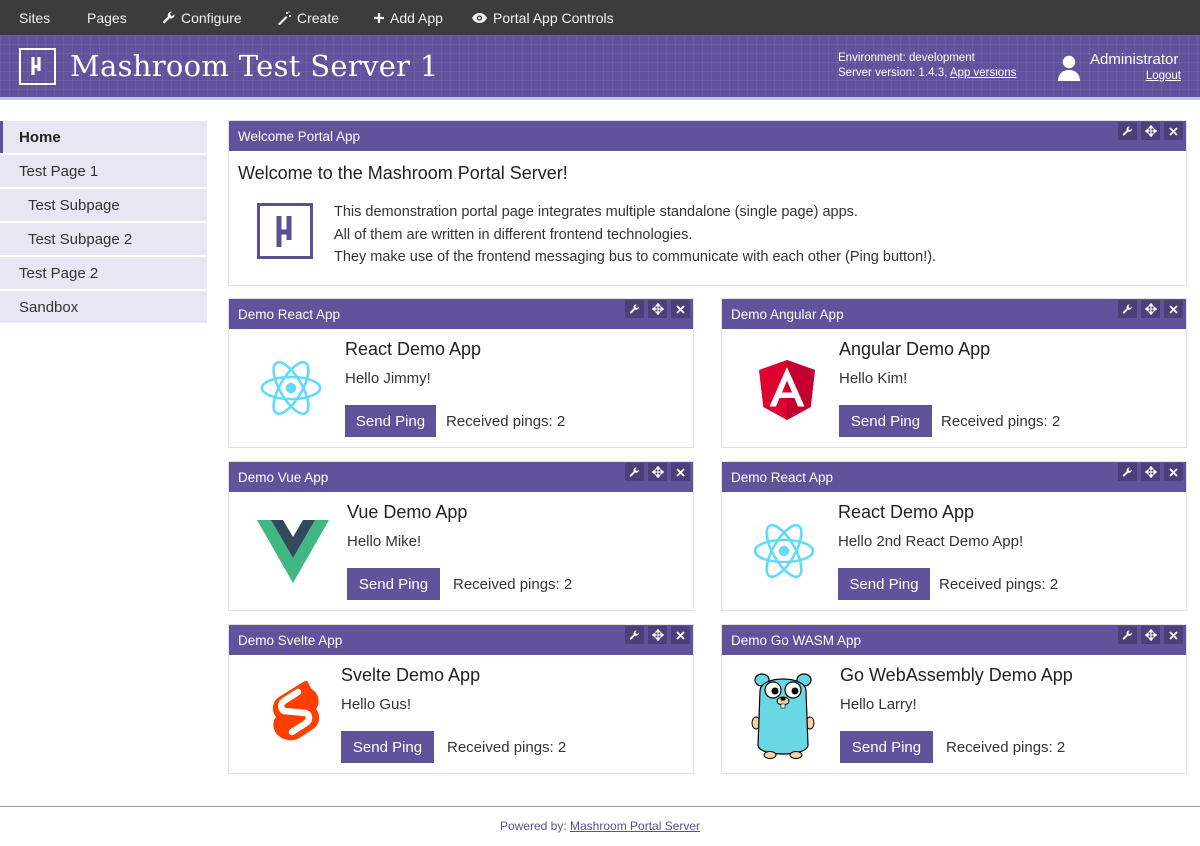 This screenshot has height=846, width=1200. Describe the element at coordinates (384, 541) in the screenshot. I see `app-greeting: Hello Mike!` at that location.